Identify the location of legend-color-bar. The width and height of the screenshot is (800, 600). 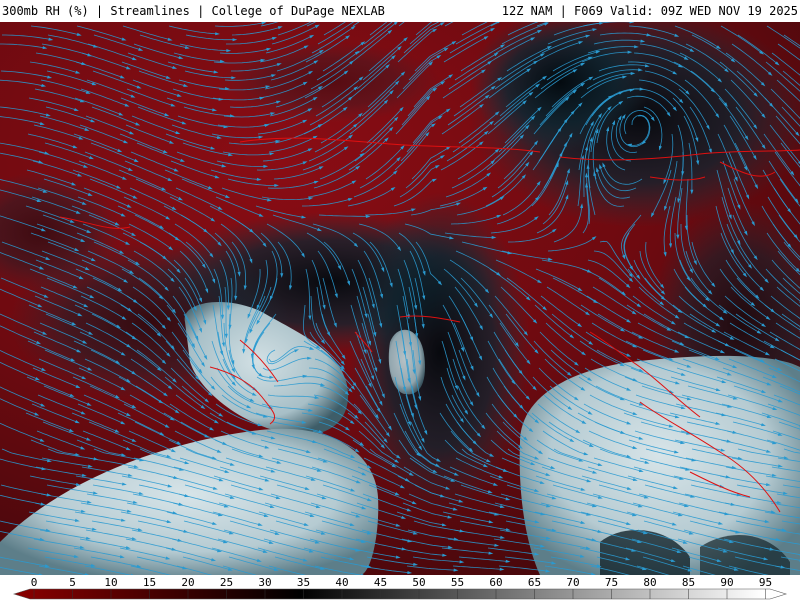
(400, 594).